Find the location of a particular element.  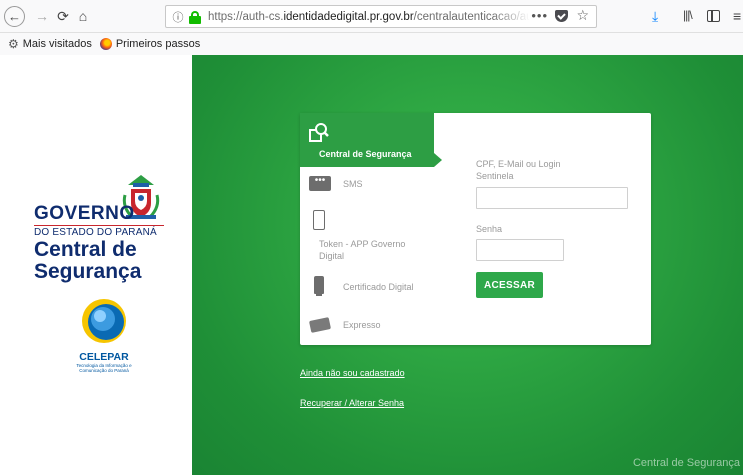

bookmark-label: Primeiros passos is located at coordinates (158, 44).